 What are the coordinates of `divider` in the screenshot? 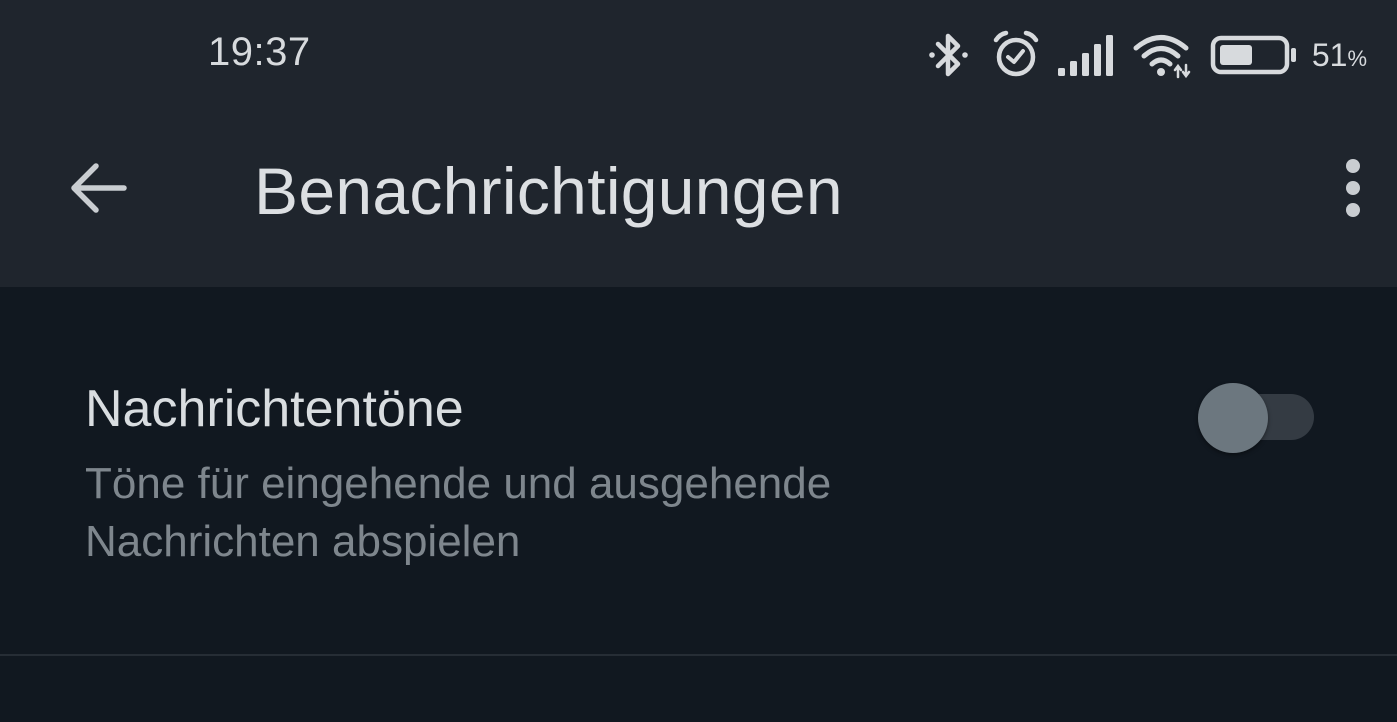 It's located at (698, 655).